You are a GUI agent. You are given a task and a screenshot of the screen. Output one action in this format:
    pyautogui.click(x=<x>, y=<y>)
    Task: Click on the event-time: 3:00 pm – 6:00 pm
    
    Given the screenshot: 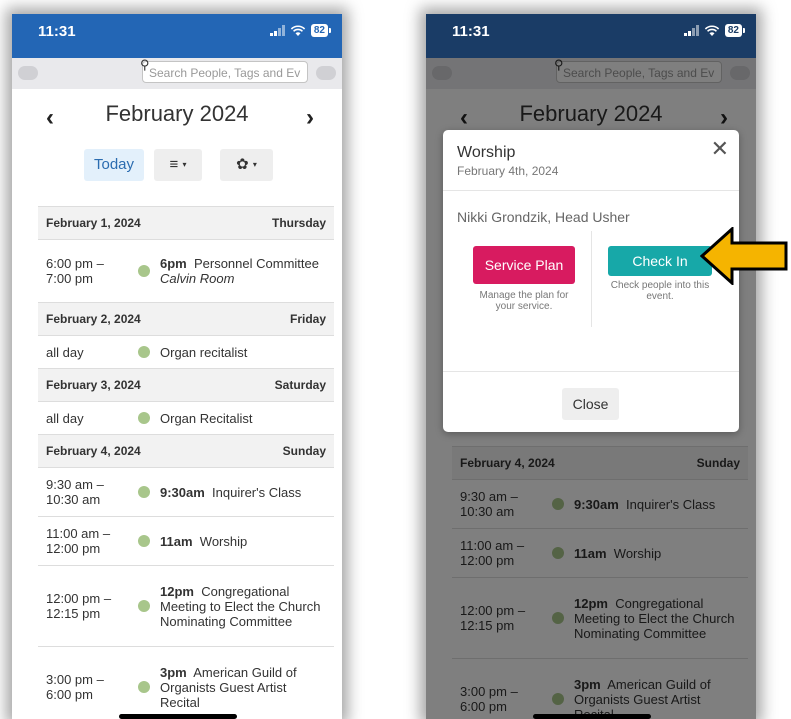 What is the action you would take?
    pyautogui.click(x=75, y=687)
    